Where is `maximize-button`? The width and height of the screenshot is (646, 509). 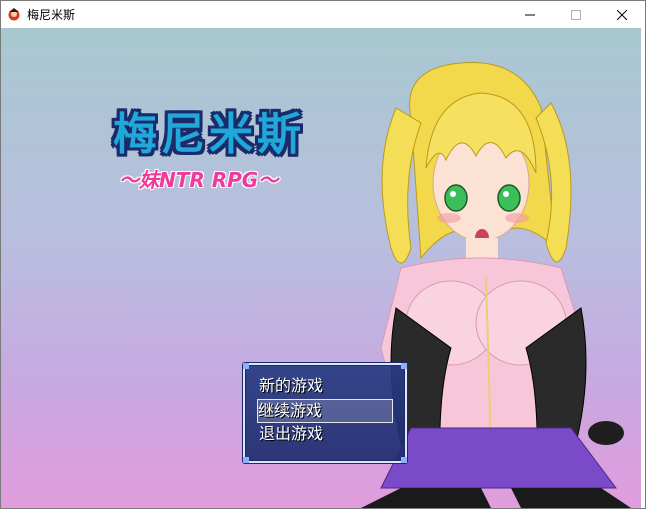
maximize-button is located at coordinates (576, 14).